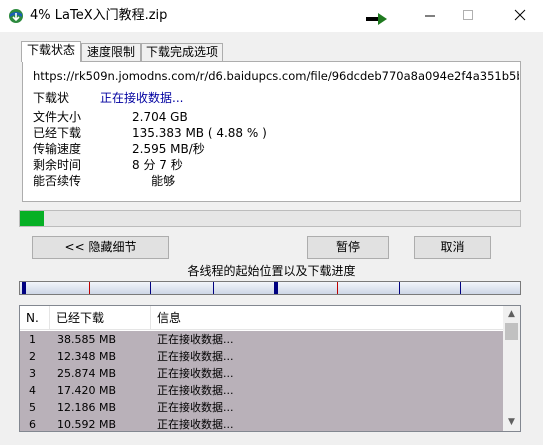  Describe the element at coordinates (87, 356) in the screenshot. I see `row-downloaded: 12.348 MB` at that location.